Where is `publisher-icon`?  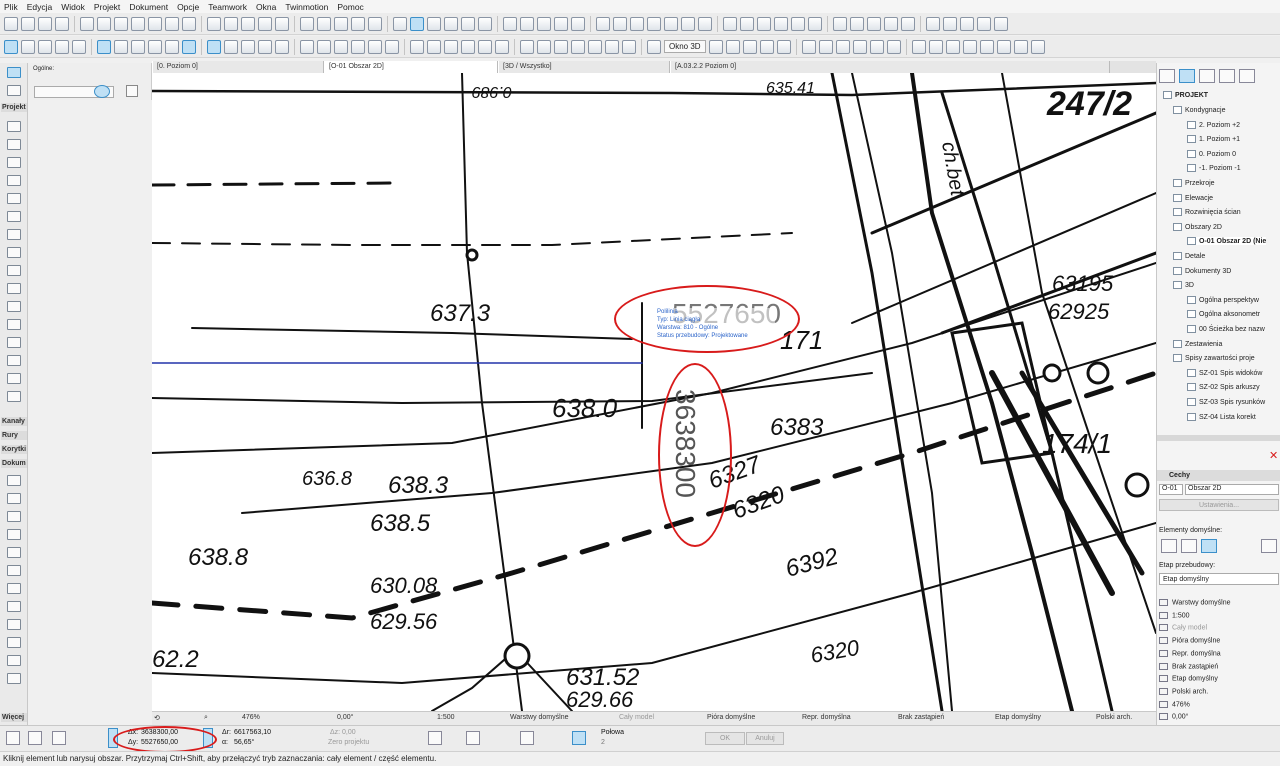
publisher-icon is located at coordinates (1227, 76).